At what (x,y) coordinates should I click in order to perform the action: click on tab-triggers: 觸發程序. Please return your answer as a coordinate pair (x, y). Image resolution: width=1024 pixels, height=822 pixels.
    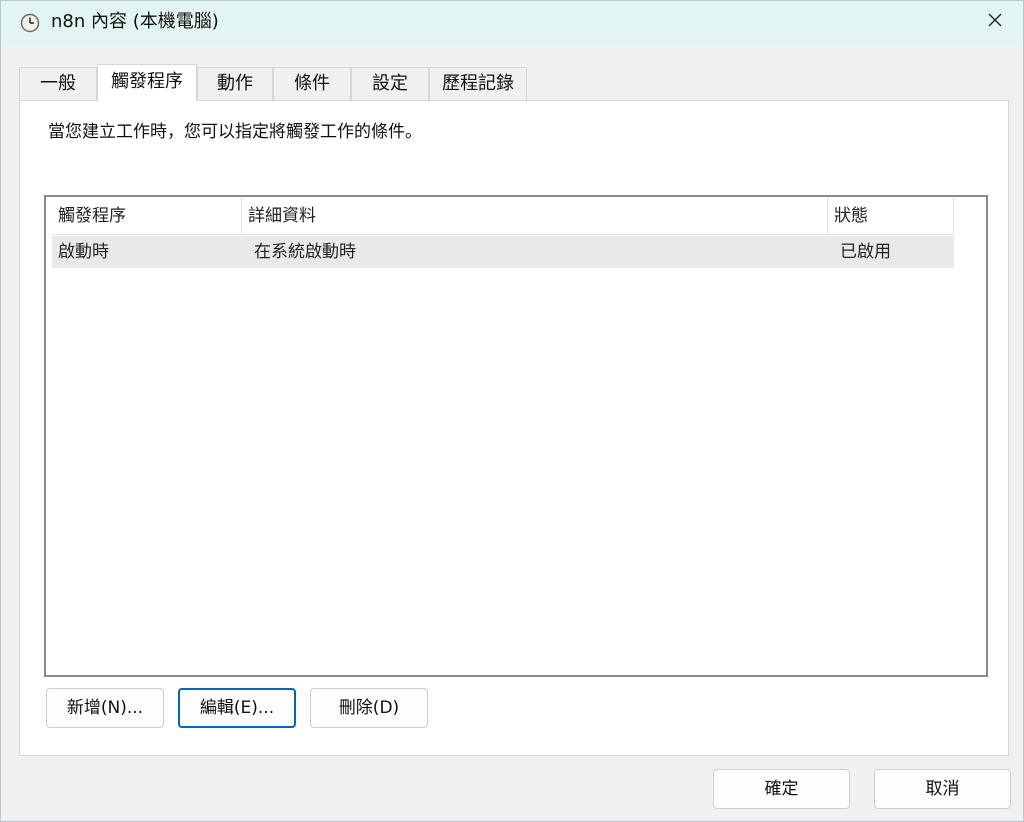
    Looking at the image, I should click on (147, 82).